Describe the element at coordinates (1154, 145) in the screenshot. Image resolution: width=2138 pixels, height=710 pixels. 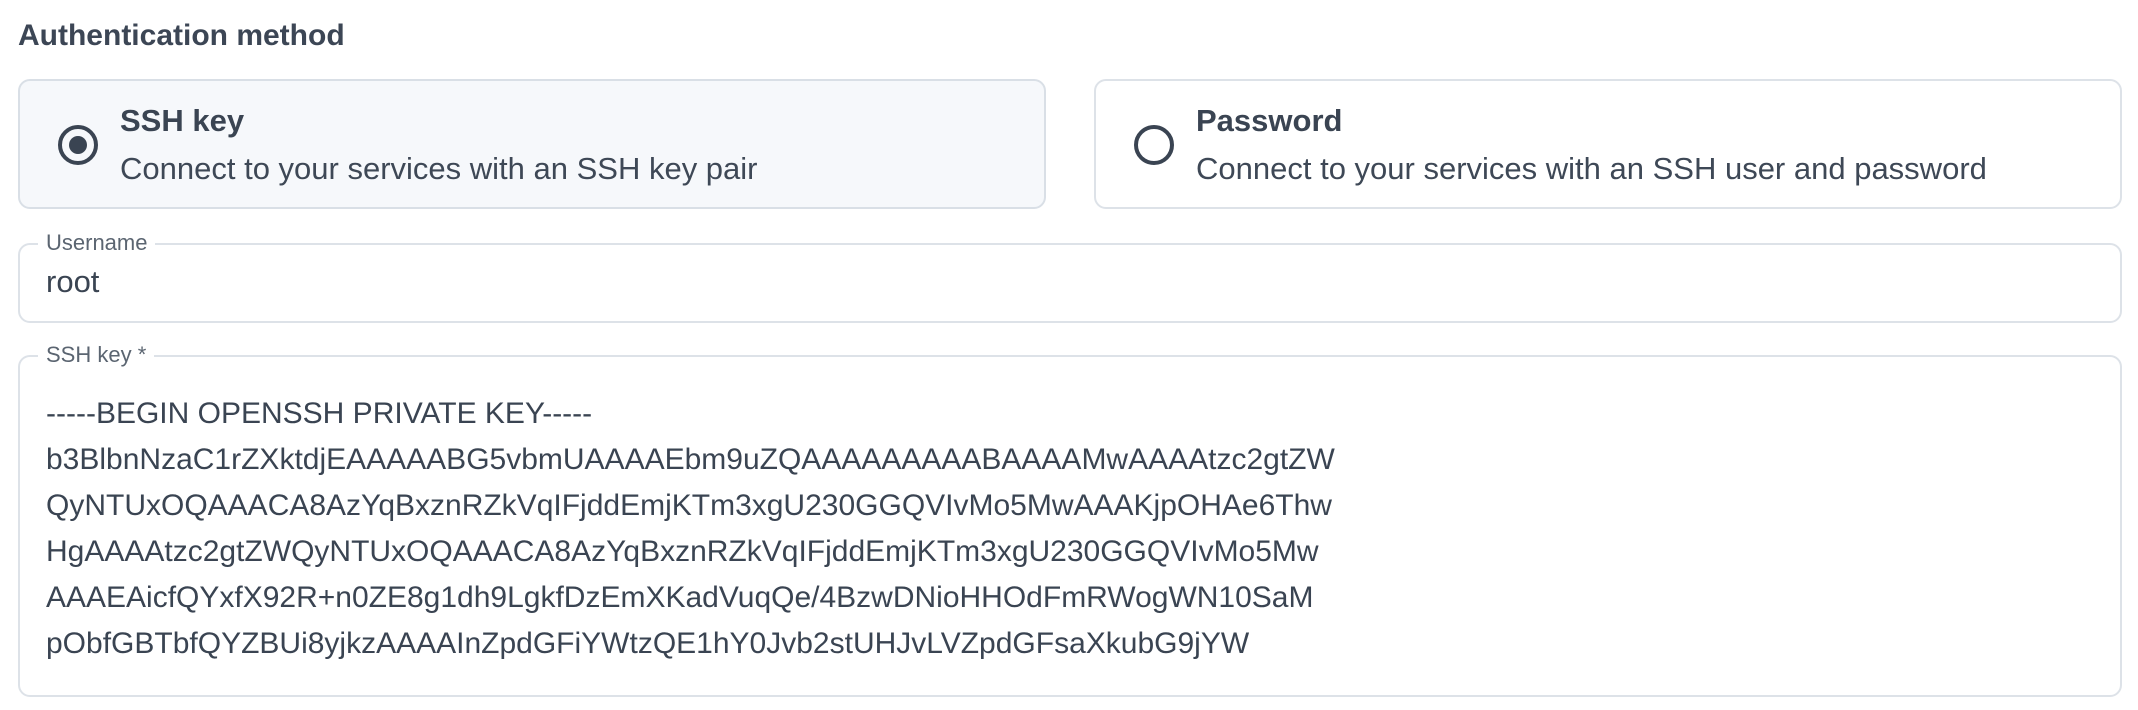
I see `radio-unselected-icon` at that location.